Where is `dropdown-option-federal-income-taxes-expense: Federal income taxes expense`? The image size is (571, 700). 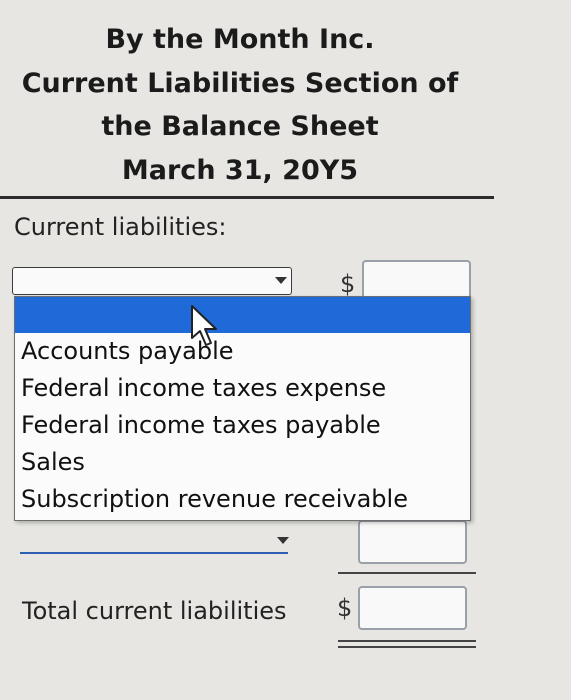 dropdown-option-federal-income-taxes-expense: Federal income taxes expense is located at coordinates (242, 388).